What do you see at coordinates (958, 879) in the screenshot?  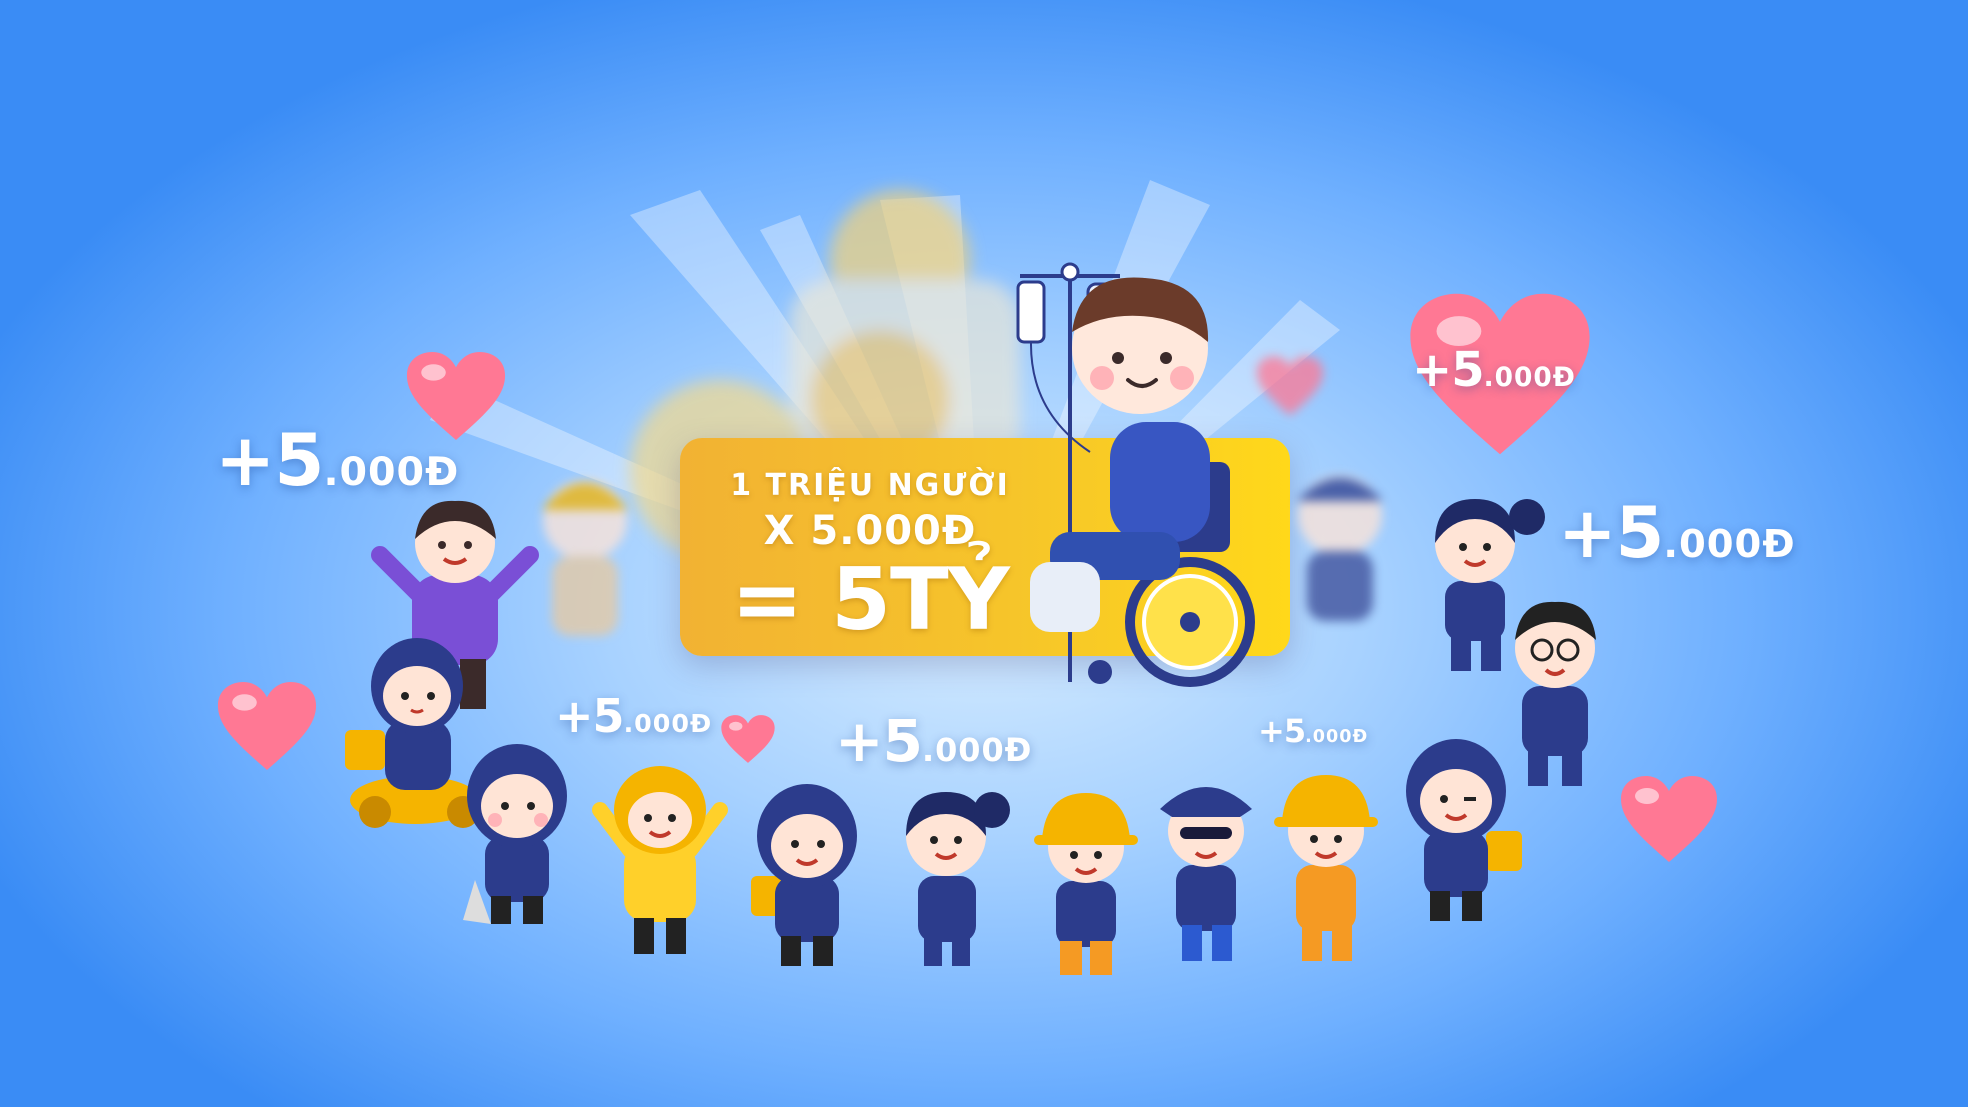 I see `waitress-illustration` at bounding box center [958, 879].